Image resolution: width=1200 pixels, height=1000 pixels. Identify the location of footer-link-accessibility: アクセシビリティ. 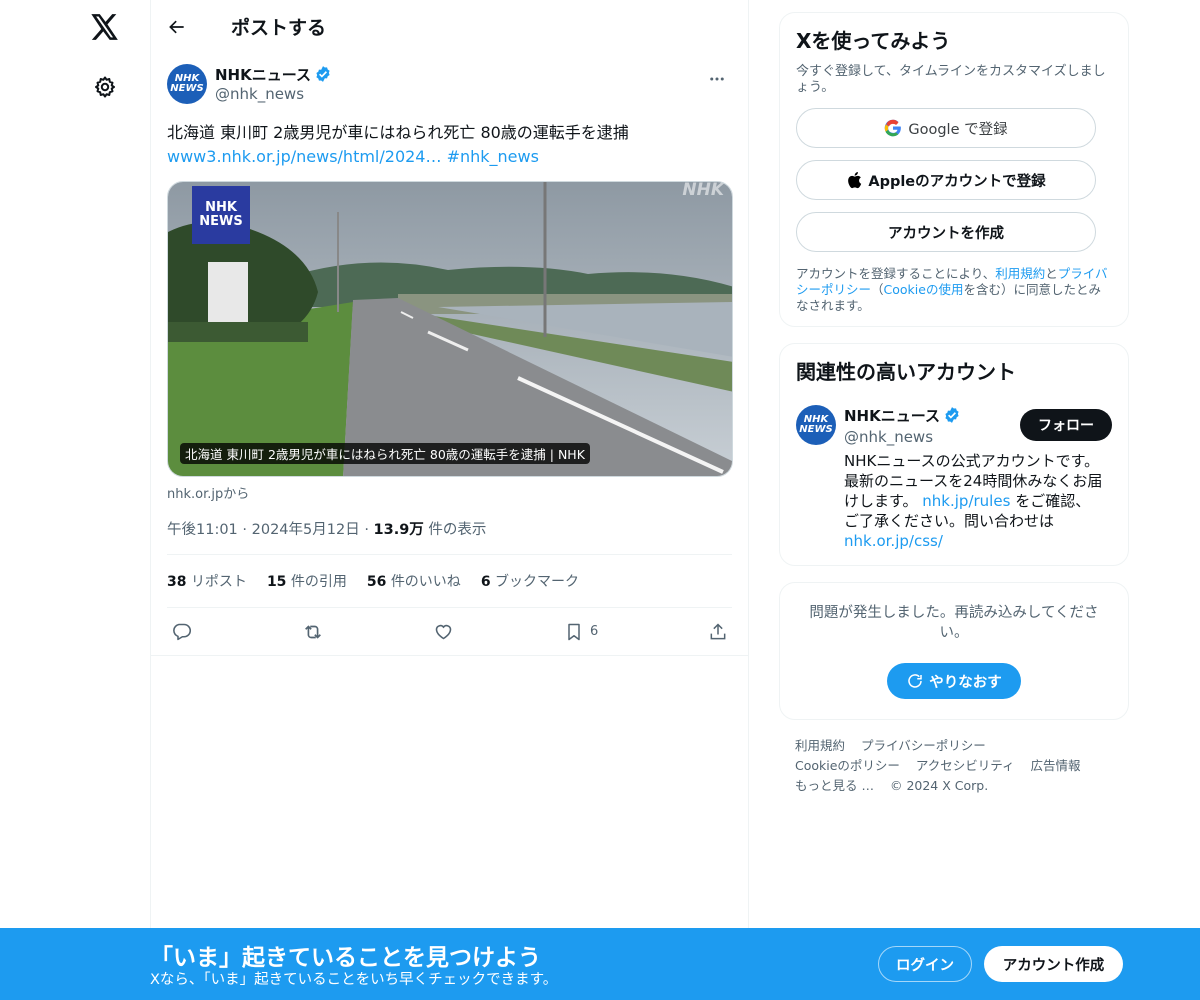
(965, 765).